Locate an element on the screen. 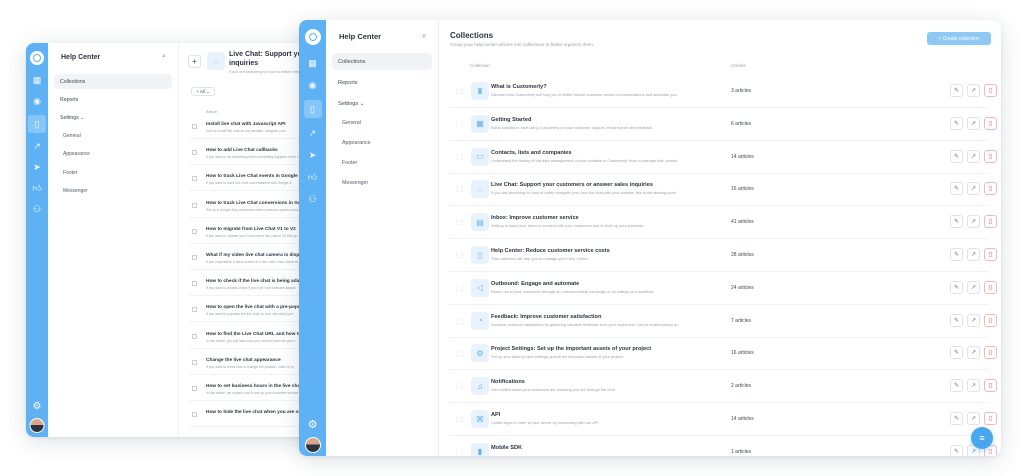 The height and width of the screenshot is (476, 1024). nav-reports: Reports is located at coordinates (382, 82).